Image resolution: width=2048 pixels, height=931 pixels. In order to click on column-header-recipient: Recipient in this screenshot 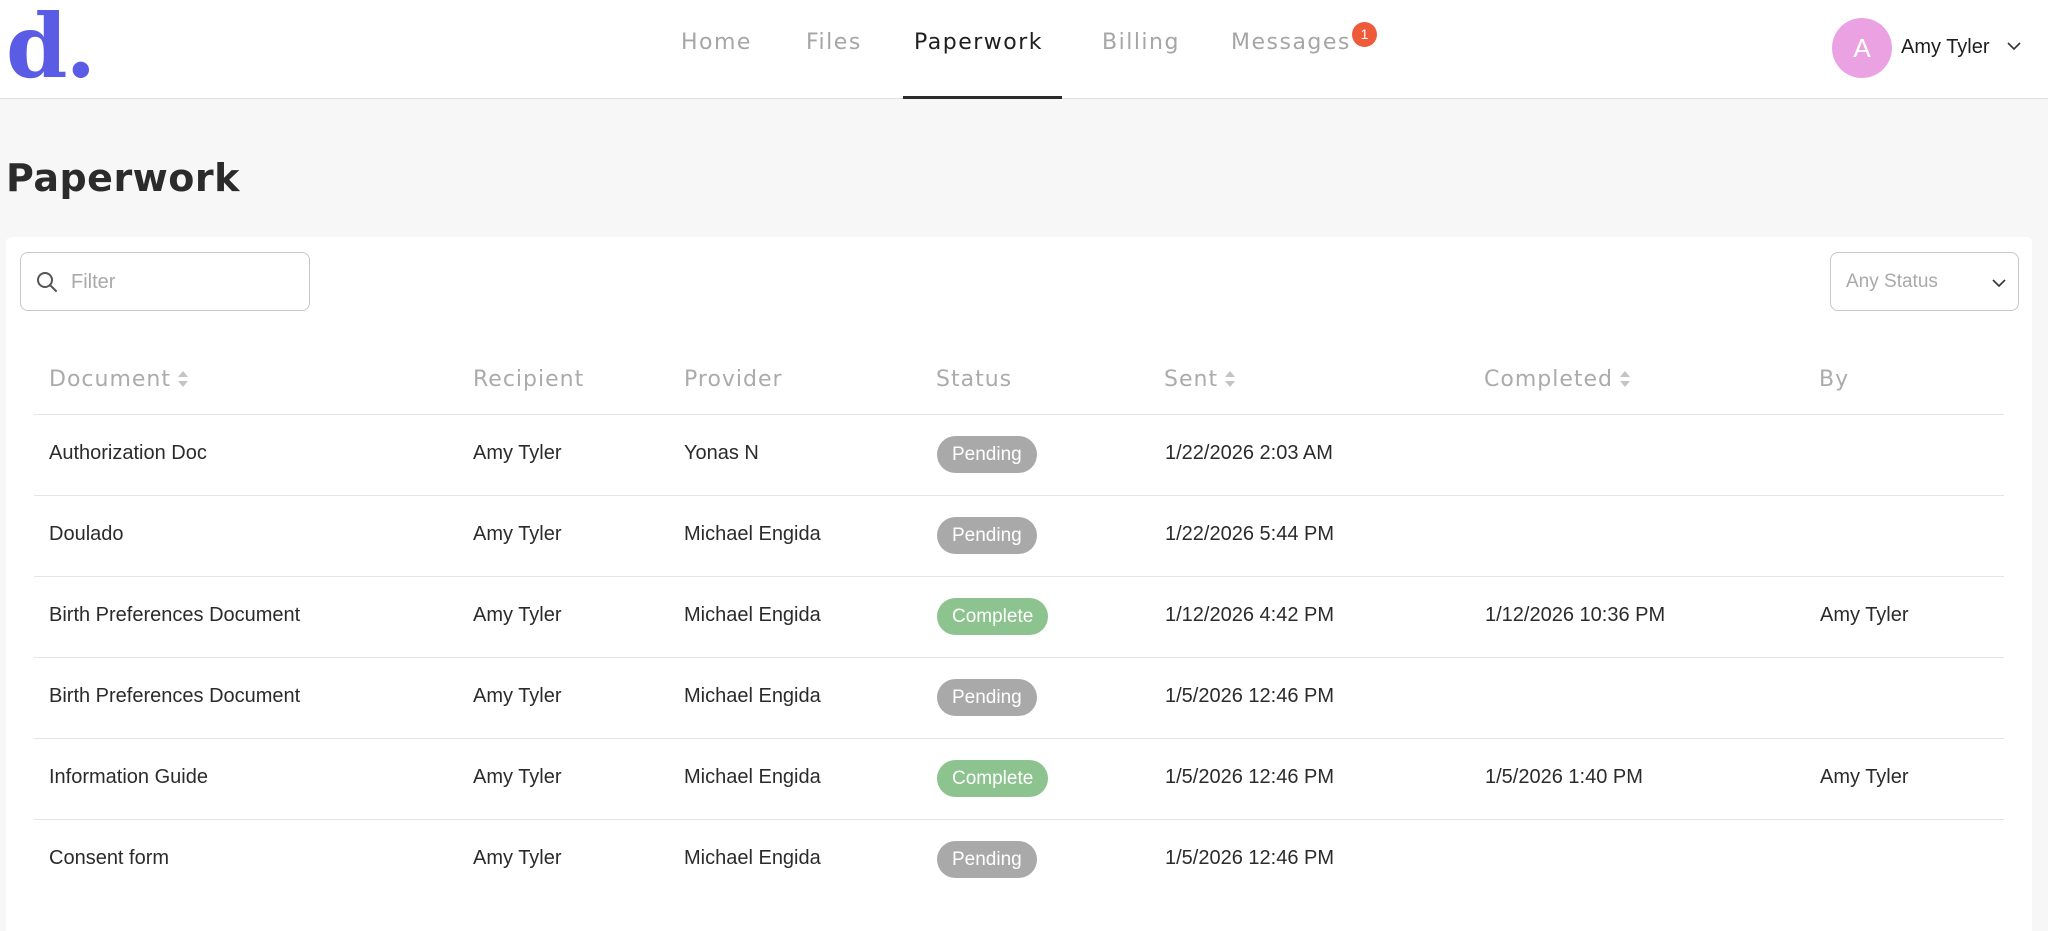, I will do `click(529, 379)`.